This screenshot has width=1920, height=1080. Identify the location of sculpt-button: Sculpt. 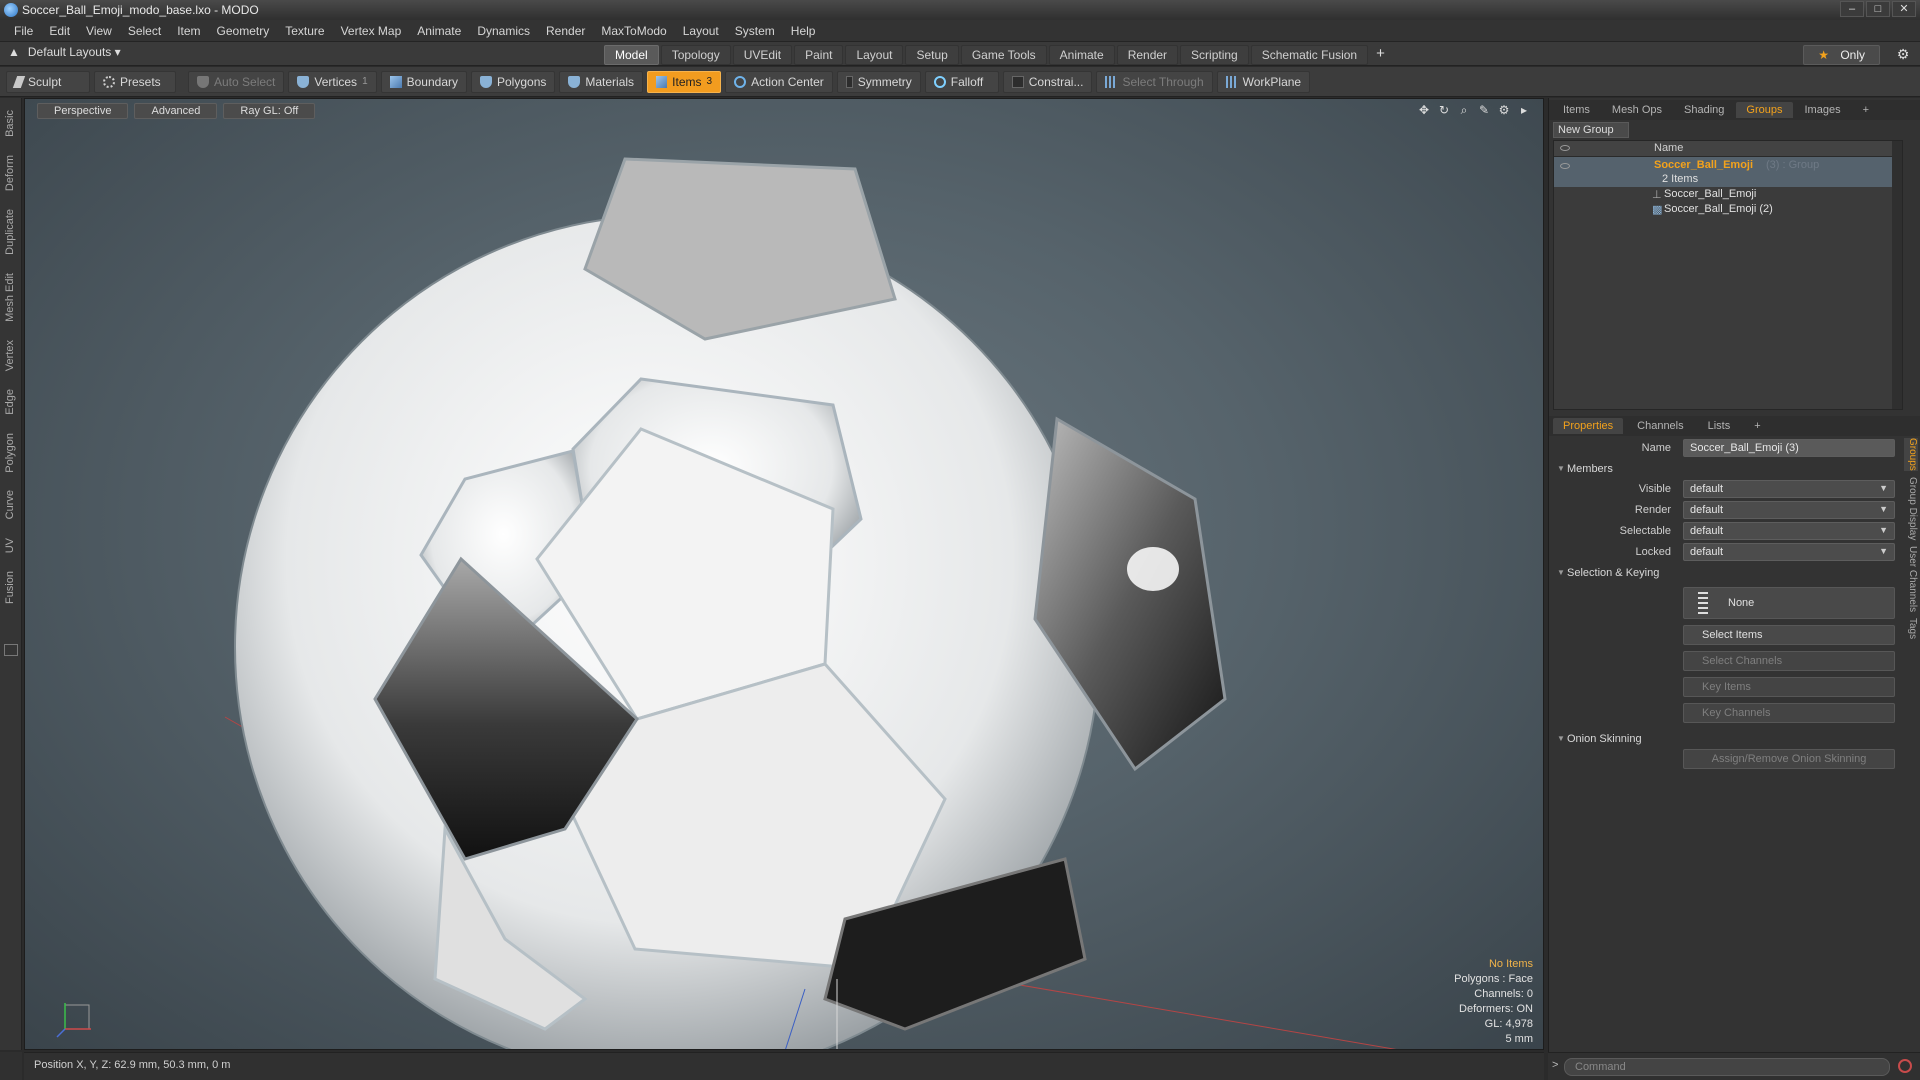
(48, 81).